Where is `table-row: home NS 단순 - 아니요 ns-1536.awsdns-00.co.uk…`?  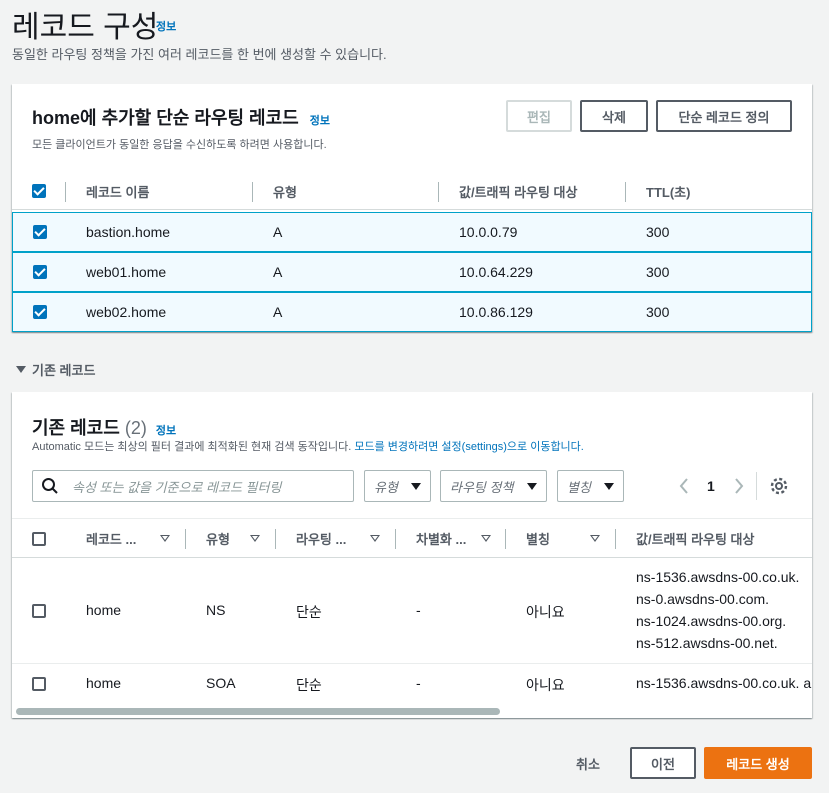
table-row: home NS 단순 - 아니요 ns-1536.awsdns-00.co.uk… is located at coordinates (412, 611).